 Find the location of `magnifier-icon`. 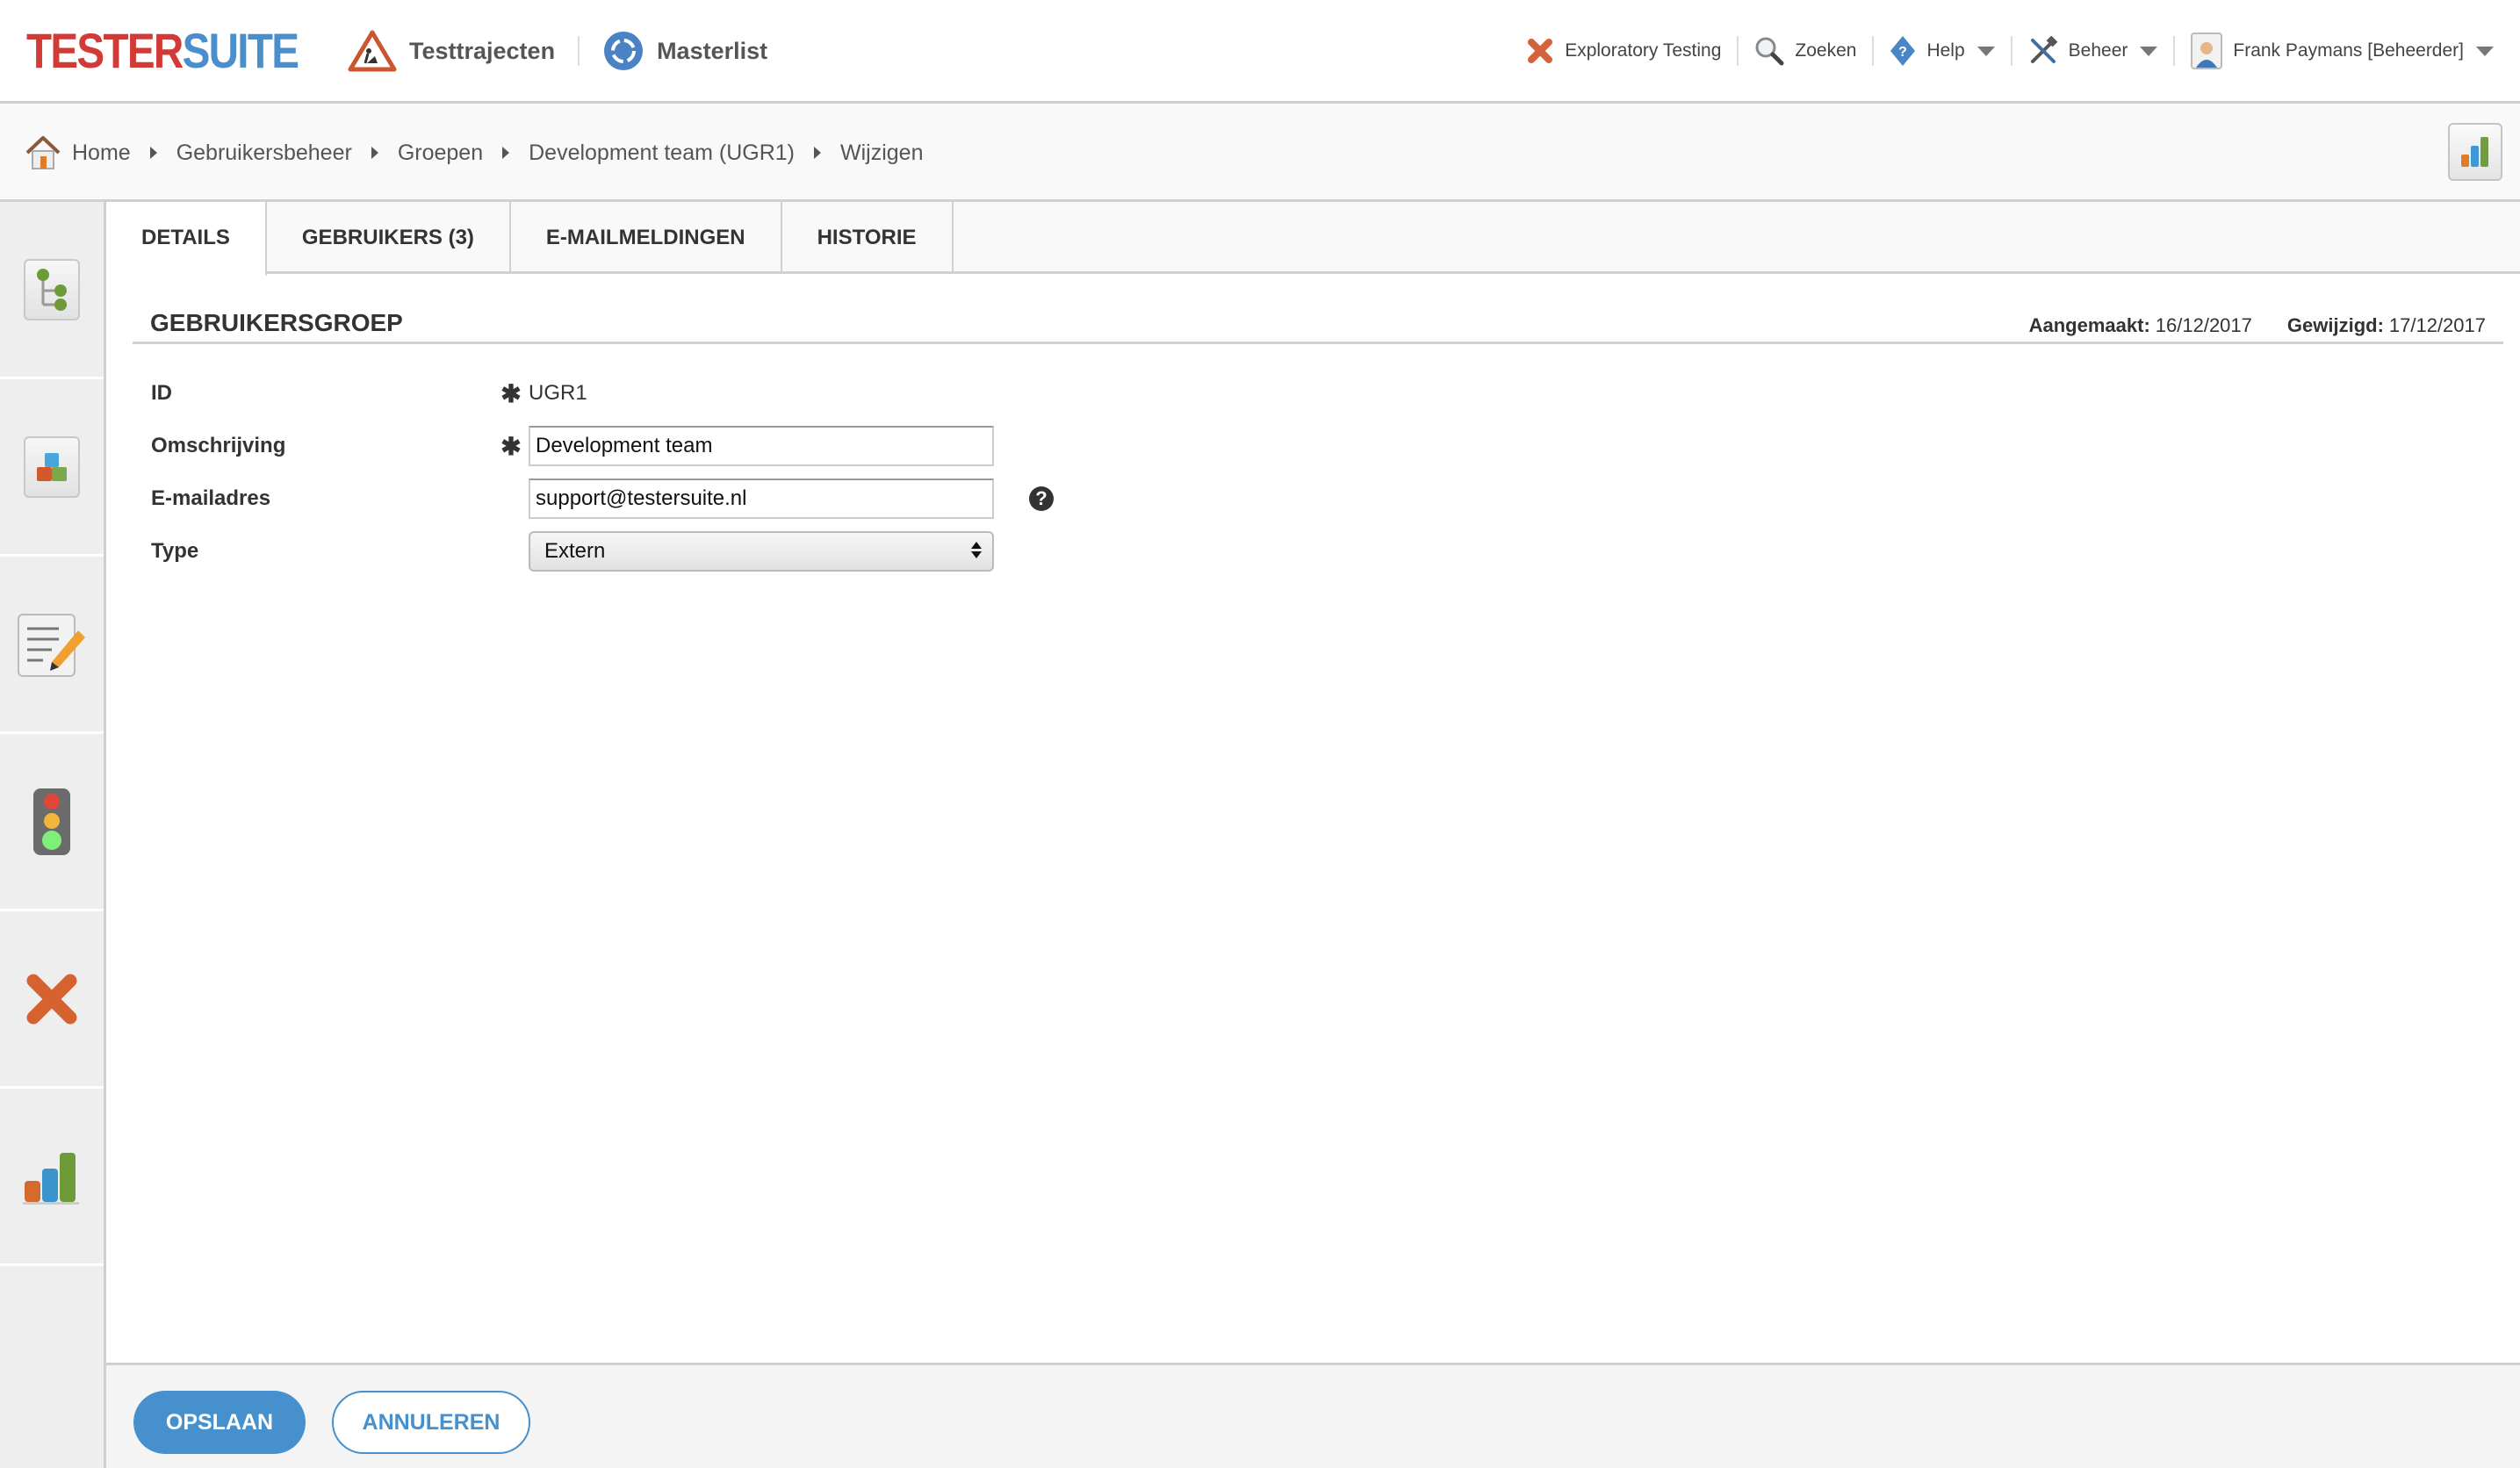

magnifier-icon is located at coordinates (1769, 51).